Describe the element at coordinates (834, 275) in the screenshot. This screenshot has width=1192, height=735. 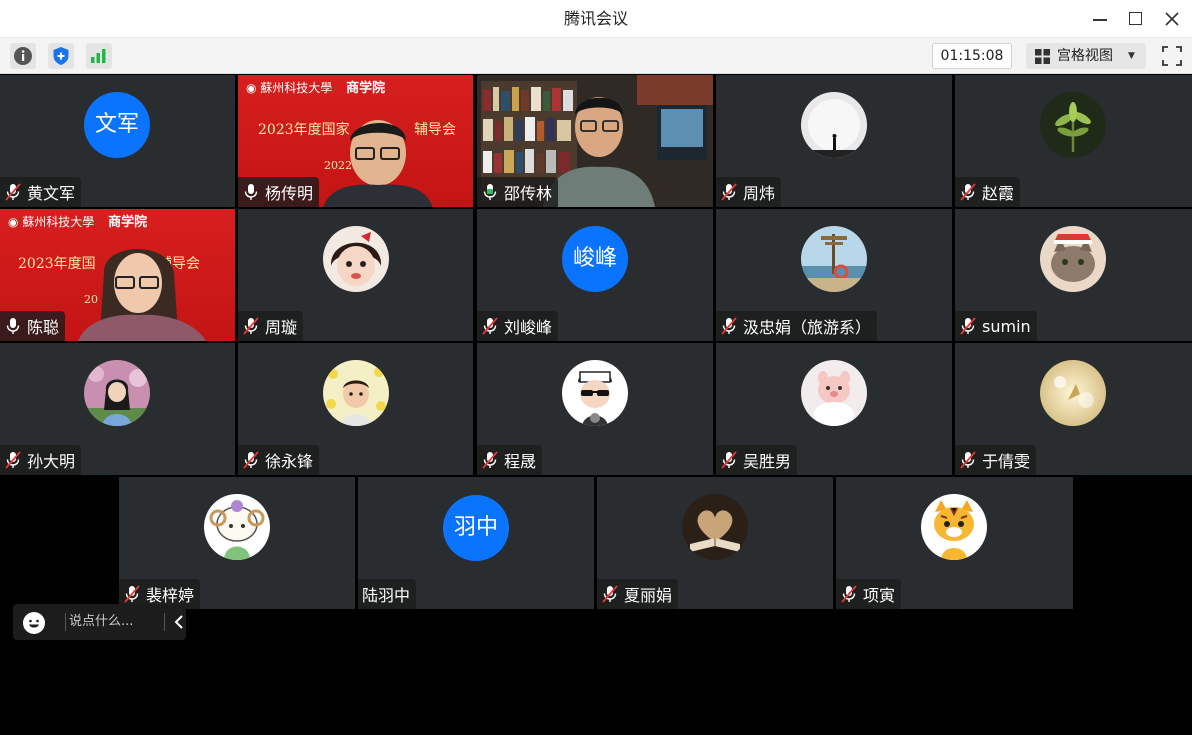
I see `participant-tile: 汲忠娟（旅游系）` at that location.